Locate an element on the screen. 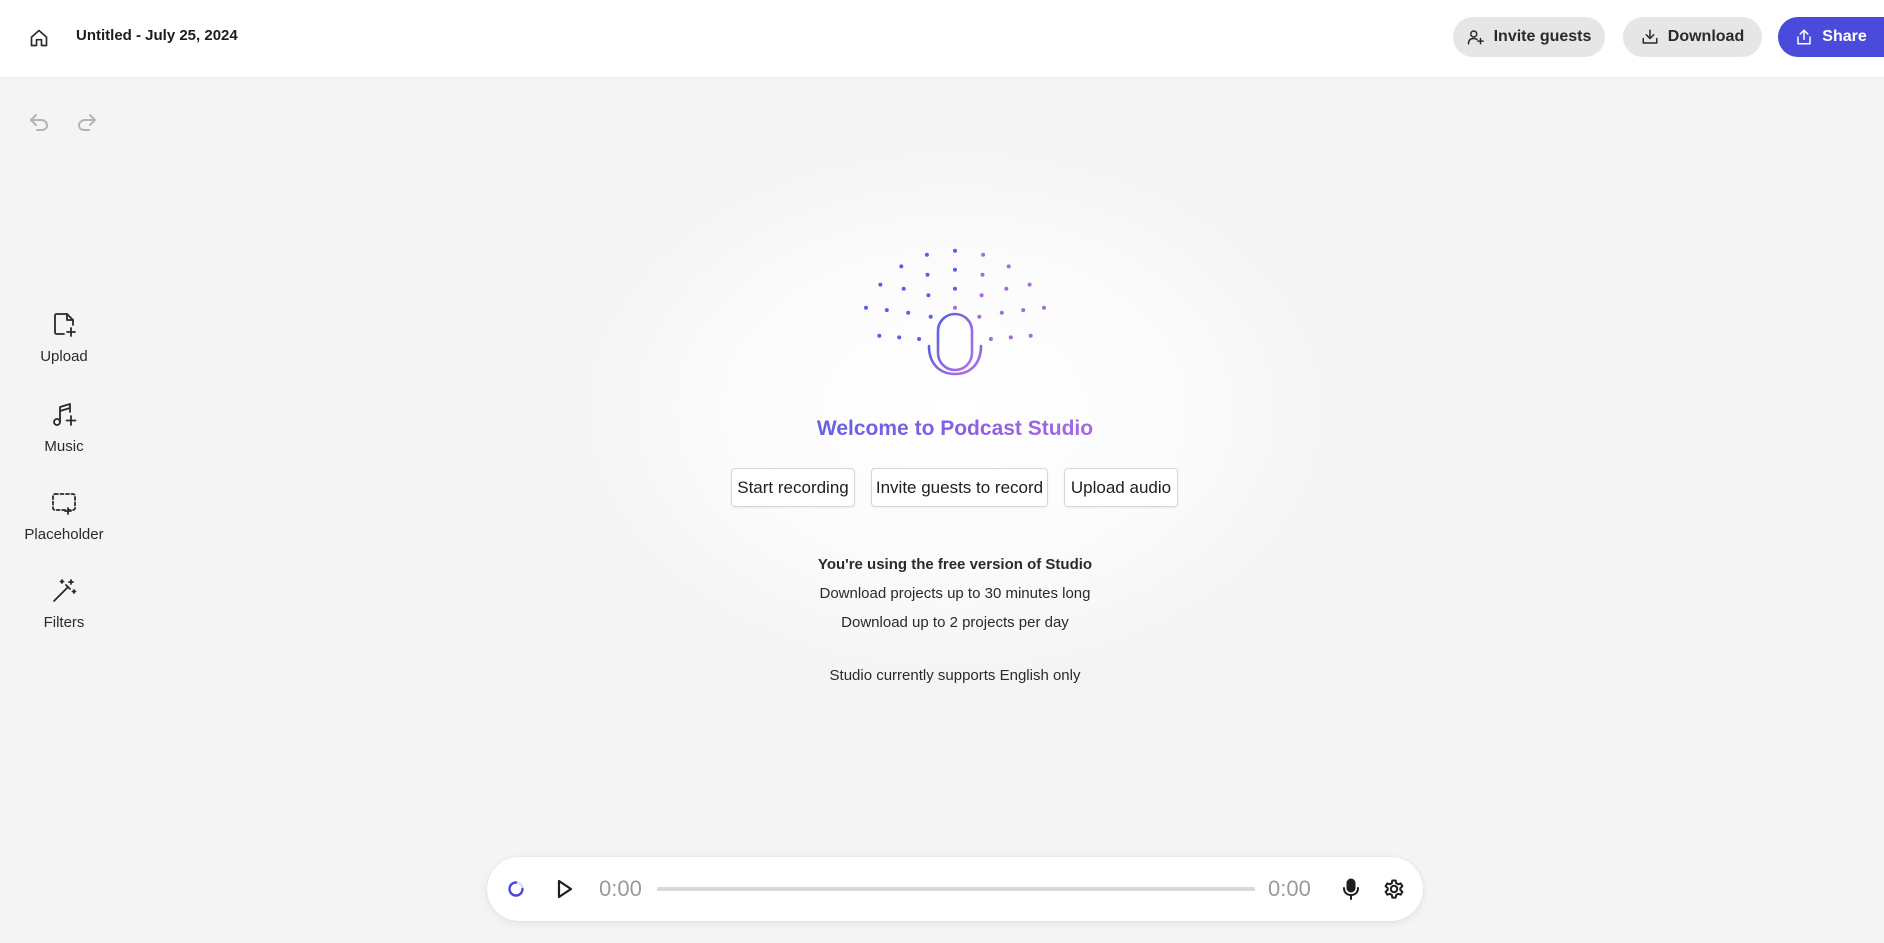 The image size is (1884, 943). upload-audio-button: Upload audio is located at coordinates (1121, 487).